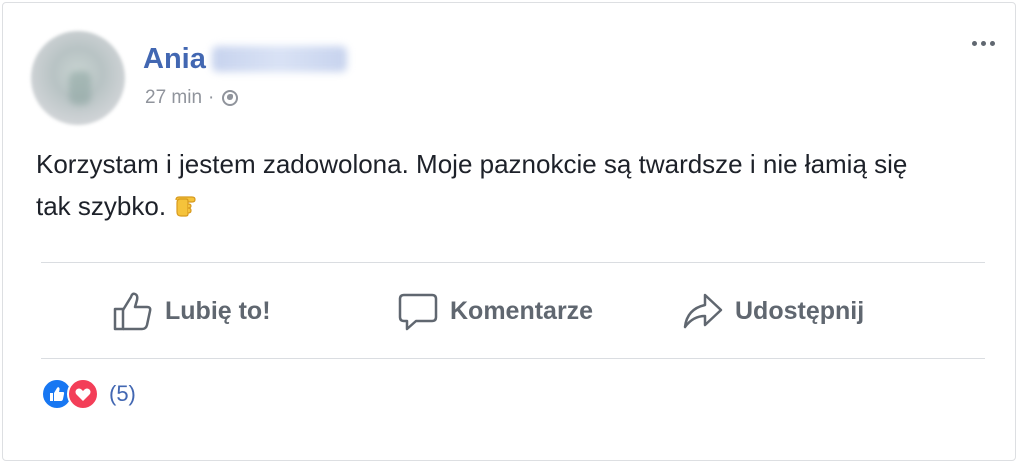  I want to click on like-button: Lubię to!, so click(191, 311).